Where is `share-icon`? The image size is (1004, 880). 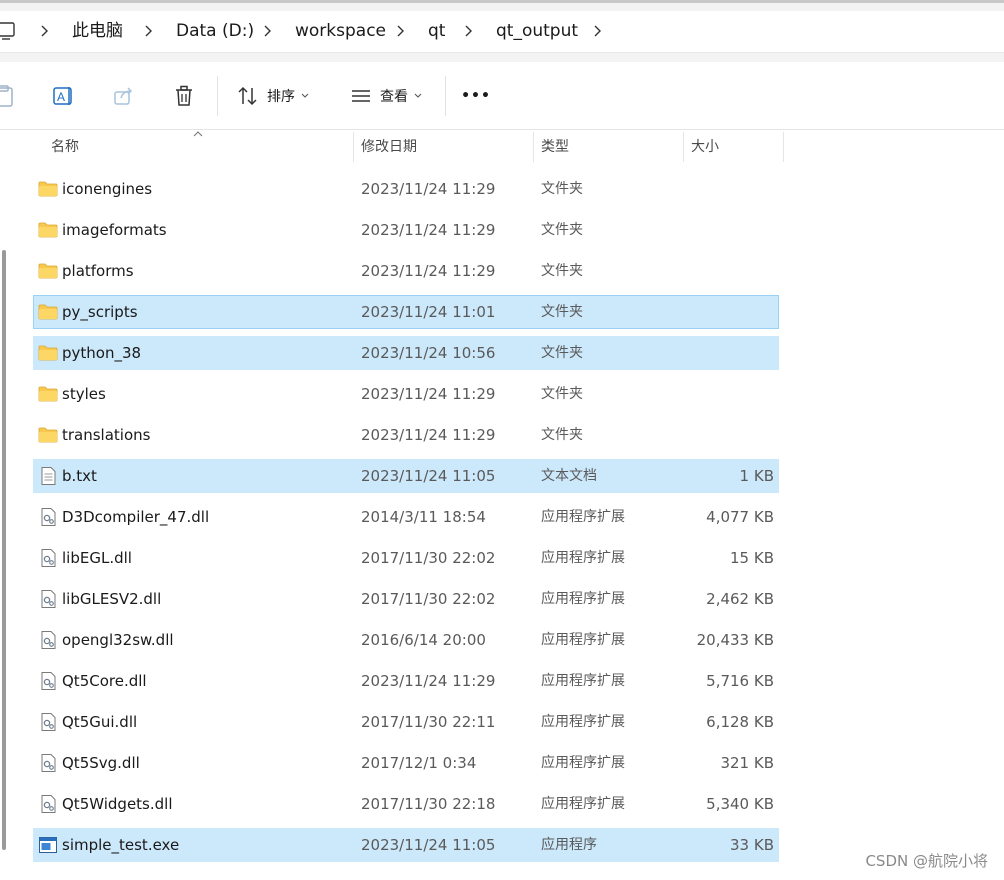 share-icon is located at coordinates (123, 96).